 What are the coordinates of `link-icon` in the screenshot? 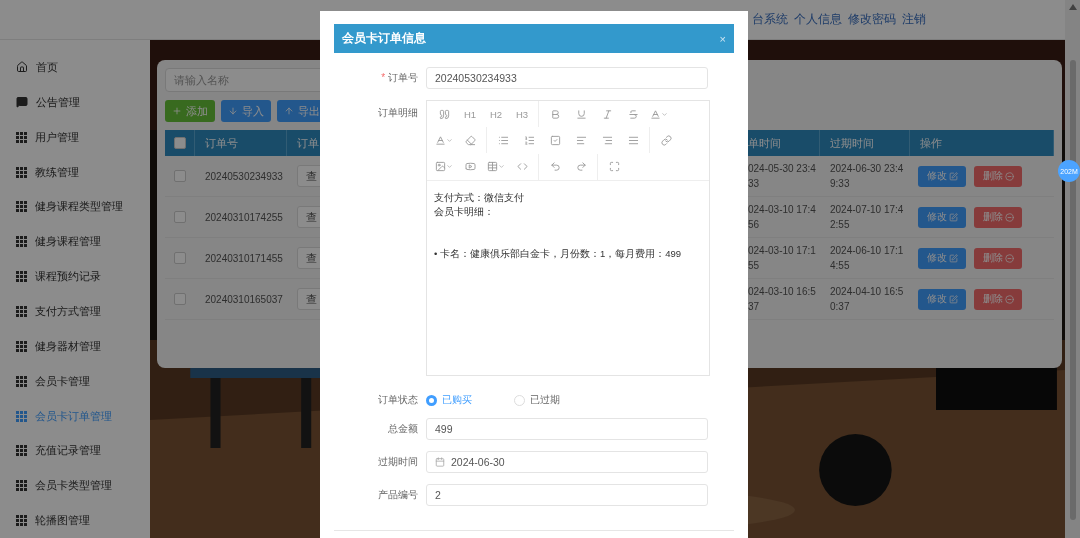 It's located at (666, 140).